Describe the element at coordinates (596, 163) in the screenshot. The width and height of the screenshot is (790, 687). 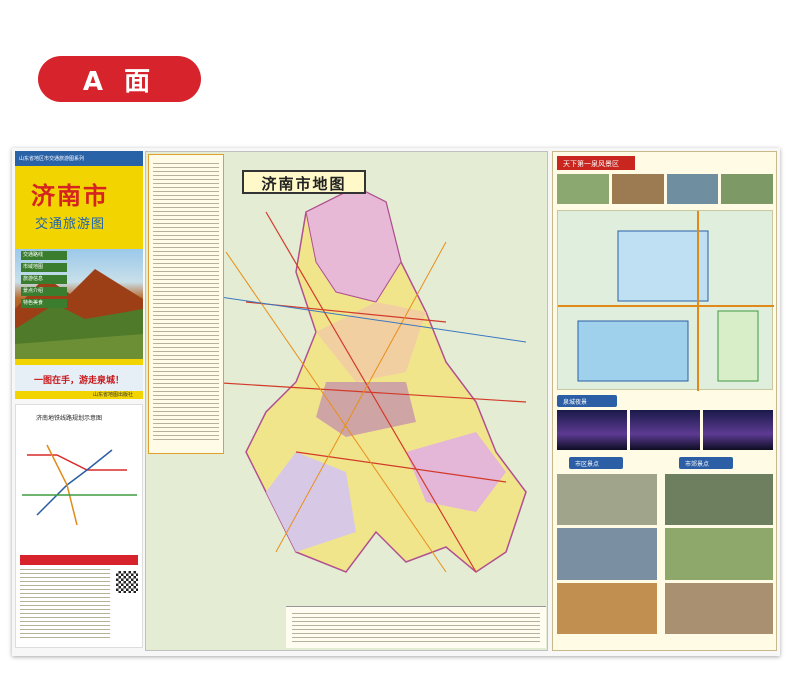
I see `scenic-header: 天下第一泉风景区` at that location.